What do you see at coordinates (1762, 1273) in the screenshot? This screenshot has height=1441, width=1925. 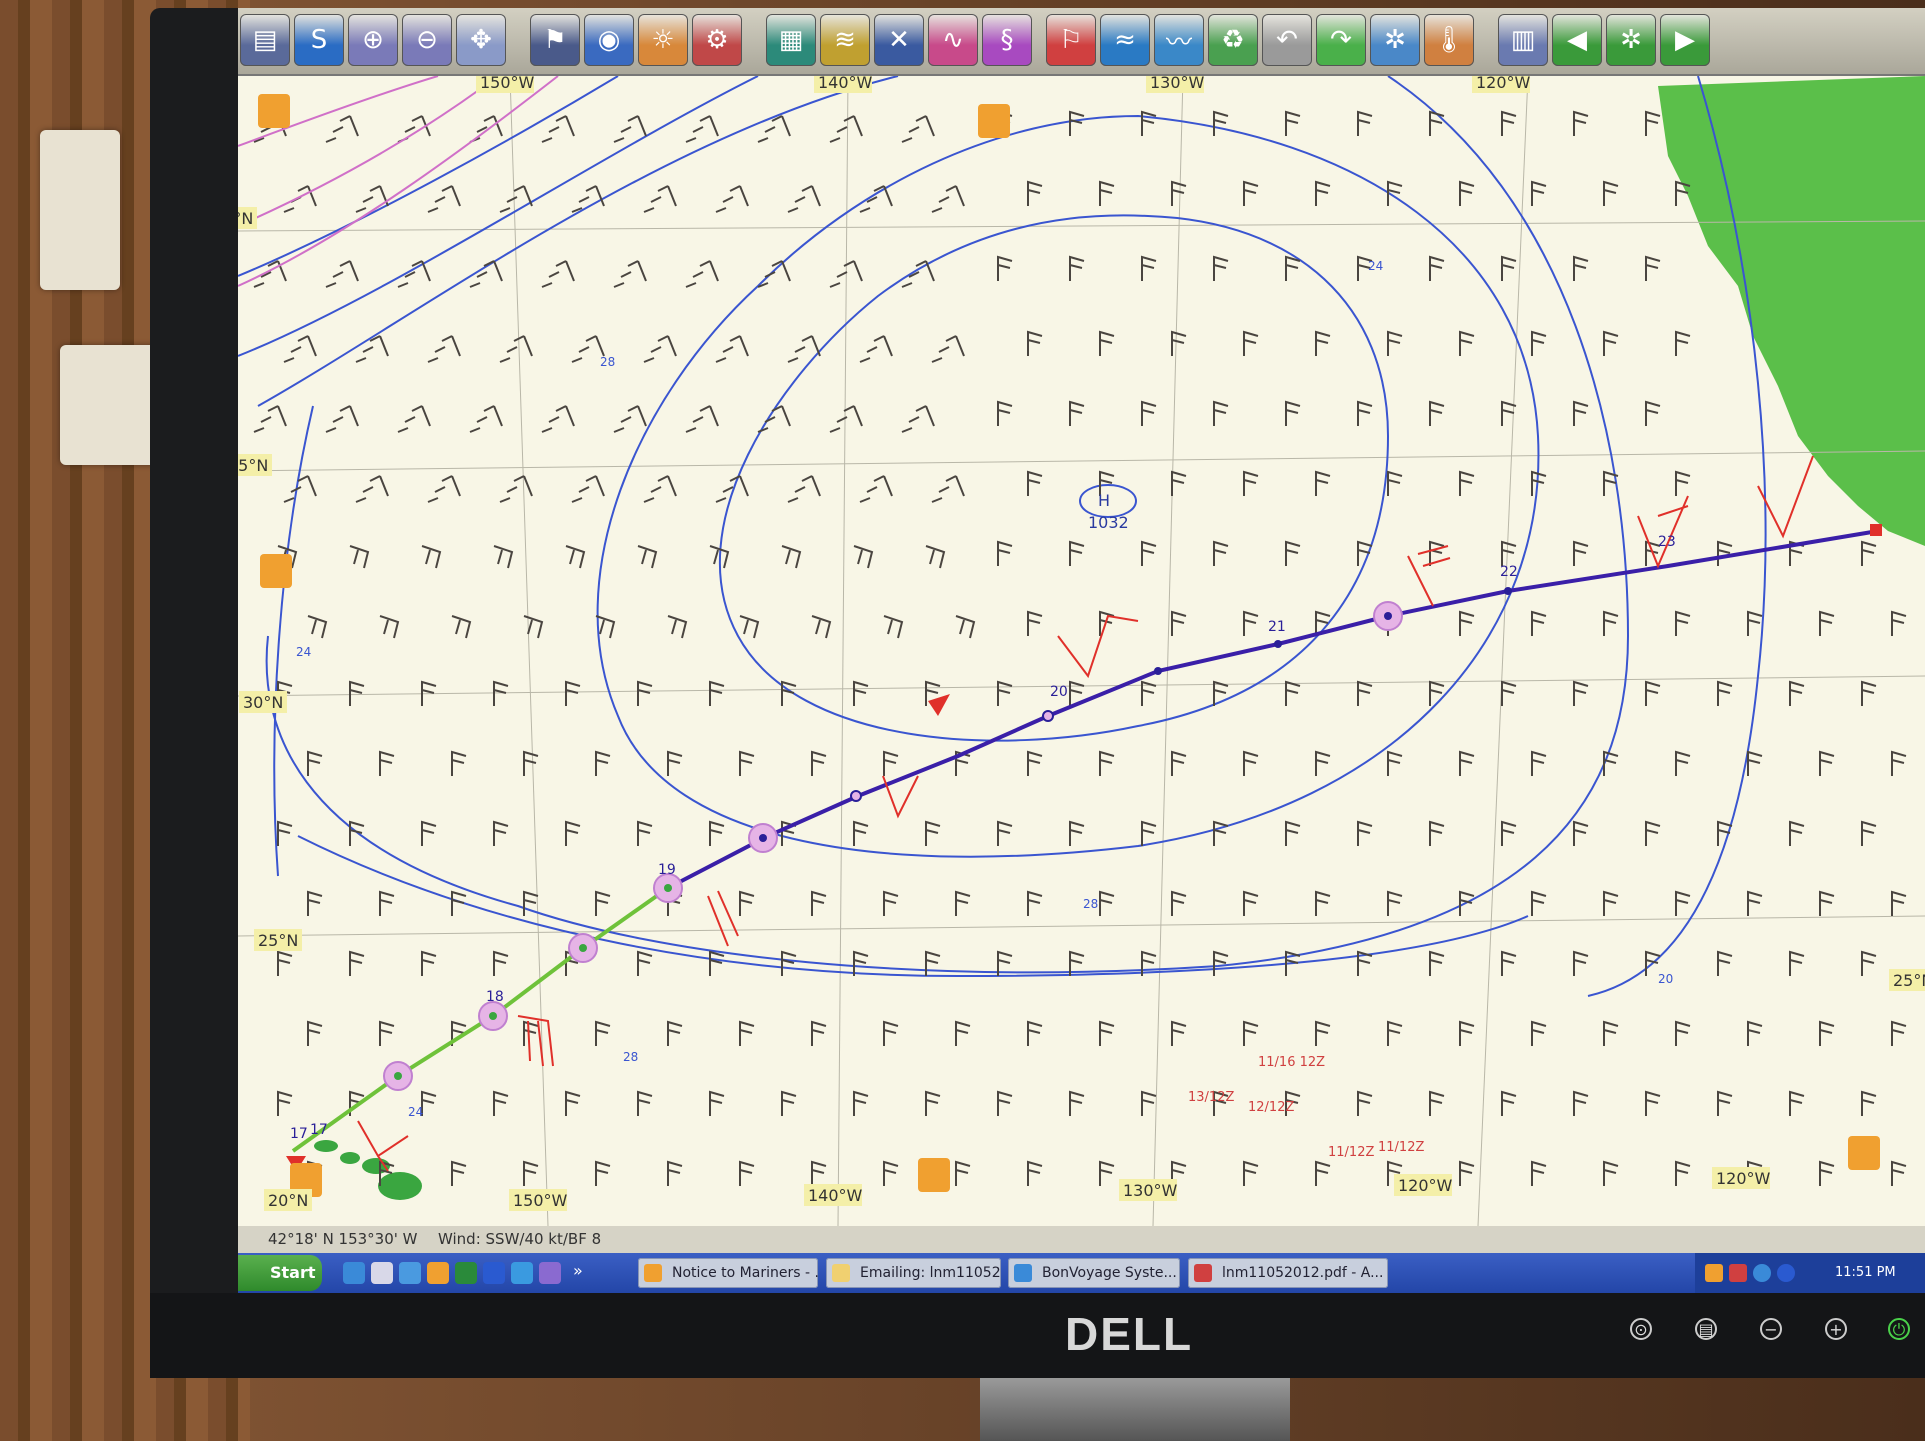 I see `network-icon` at bounding box center [1762, 1273].